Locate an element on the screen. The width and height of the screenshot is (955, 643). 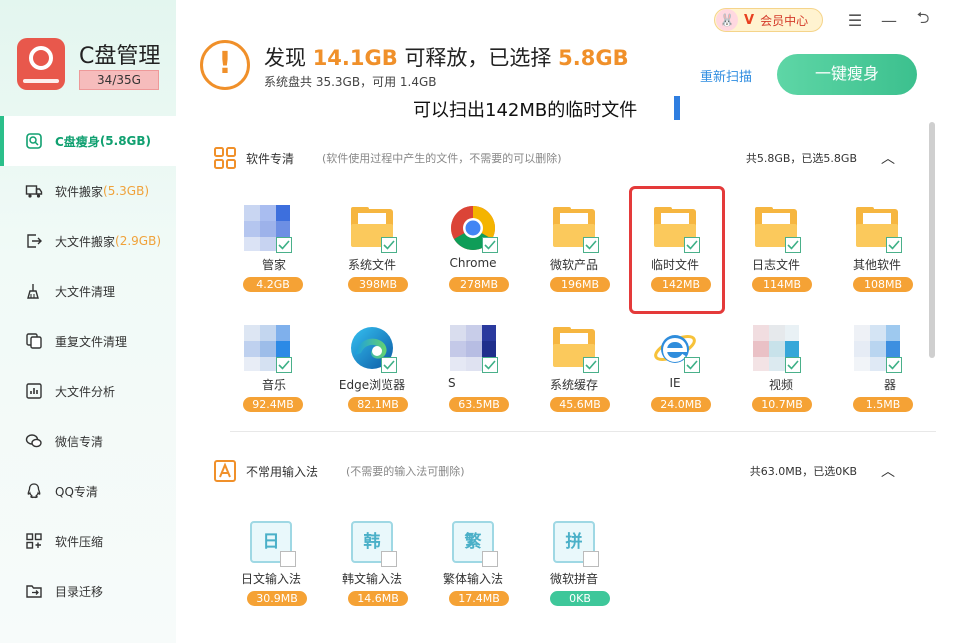
folder-move-icon is located at coordinates (34, 591).